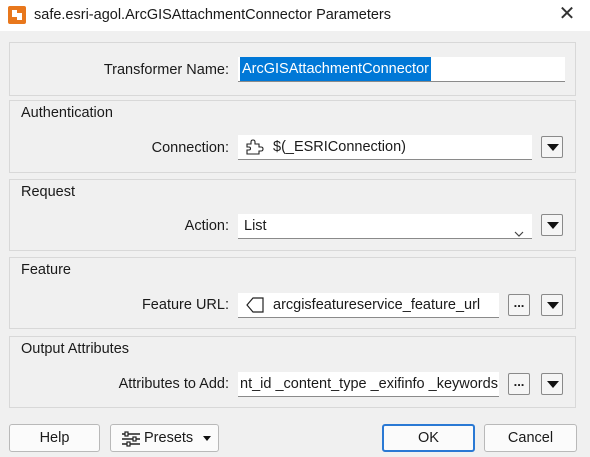 This screenshot has height=457, width=590. I want to click on presets-button: Presets, so click(164, 438).